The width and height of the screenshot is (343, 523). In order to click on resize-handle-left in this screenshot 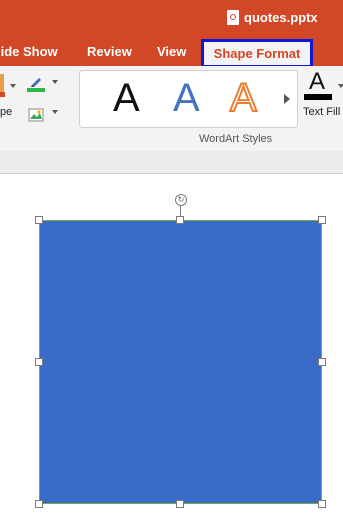, I will do `click(39, 362)`.